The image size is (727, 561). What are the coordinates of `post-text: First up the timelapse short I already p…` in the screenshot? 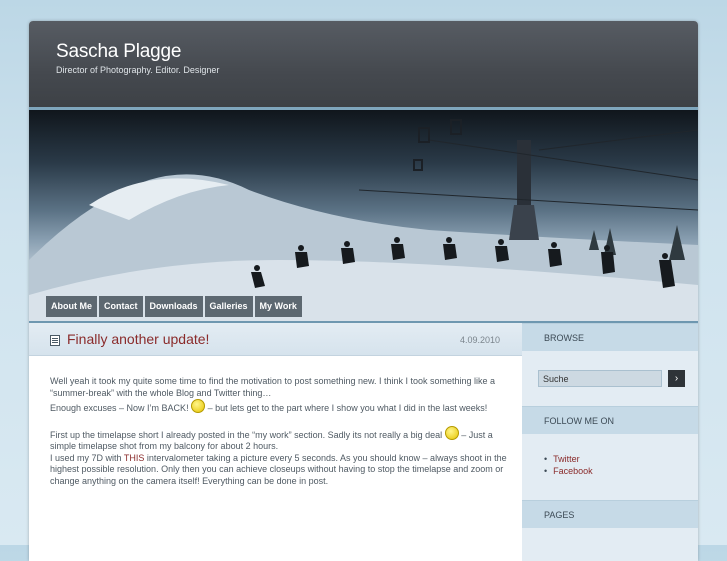 It's located at (246, 434).